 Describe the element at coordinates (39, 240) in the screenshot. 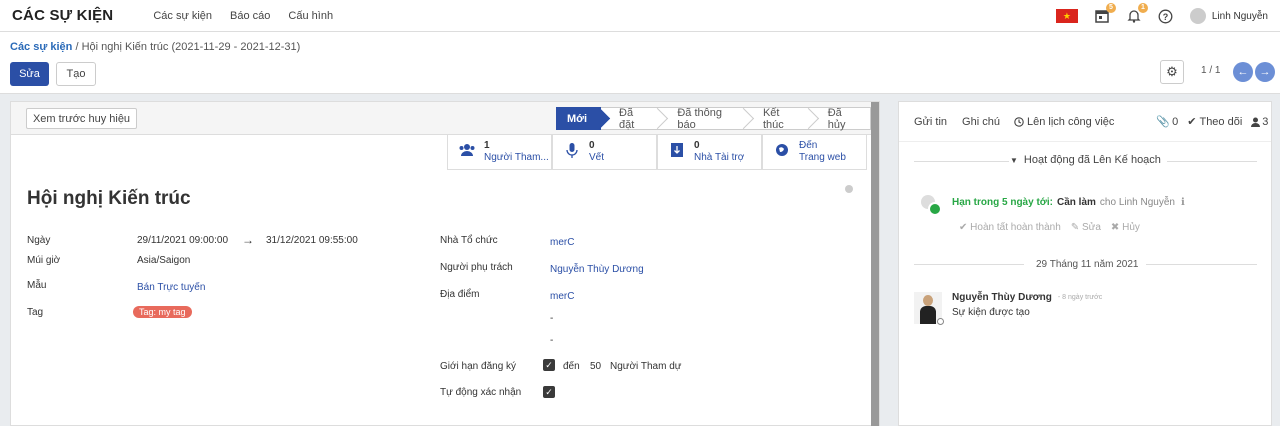

I see `date-label: Ngày` at that location.